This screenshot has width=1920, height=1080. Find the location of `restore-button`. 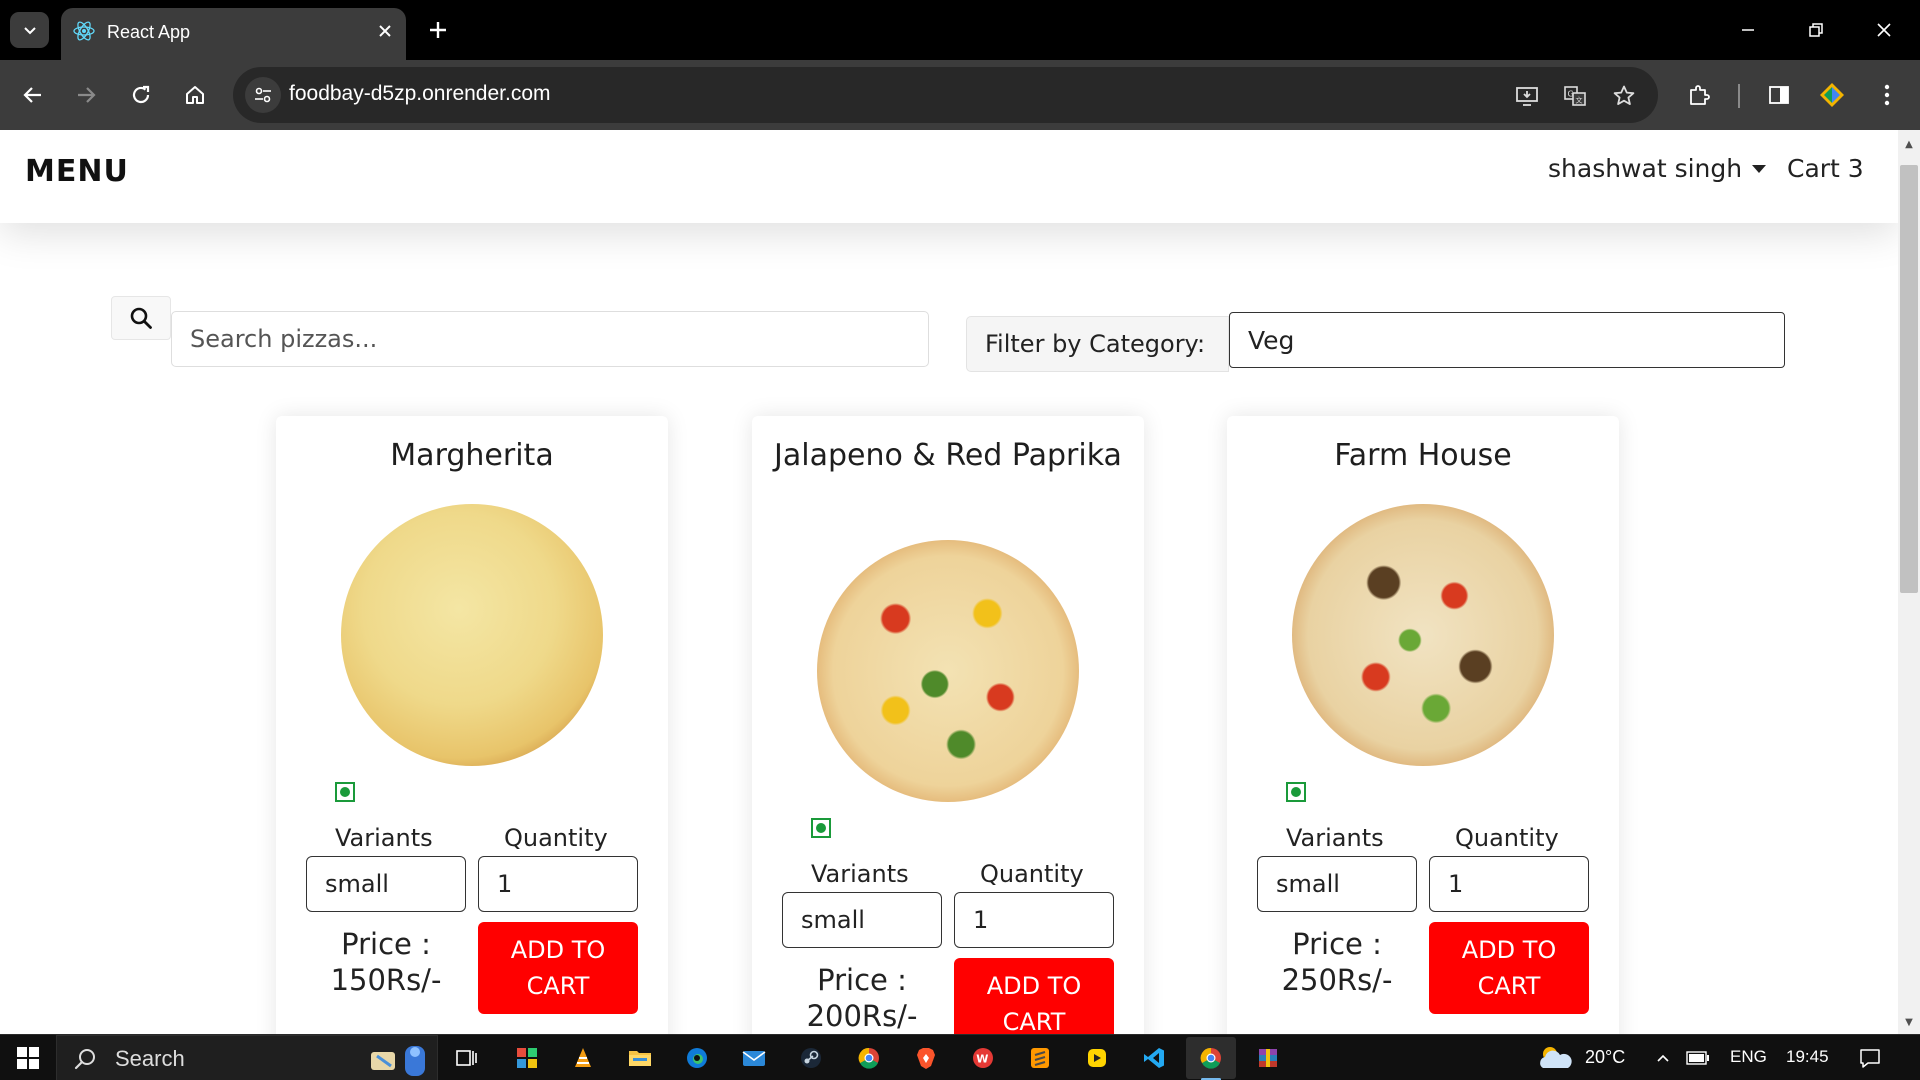

restore-button is located at coordinates (1816, 30).